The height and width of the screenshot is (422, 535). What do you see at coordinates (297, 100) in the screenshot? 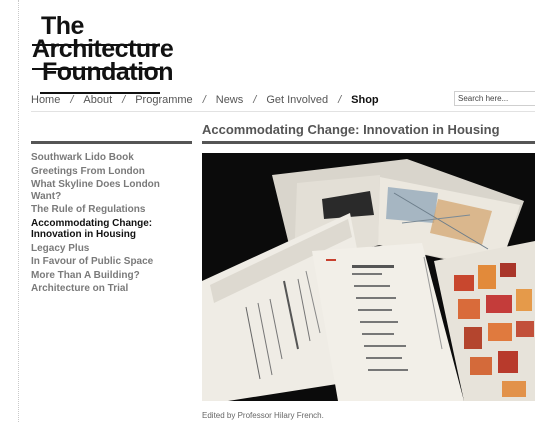
I see `nav-get-involved: Get Involved` at bounding box center [297, 100].